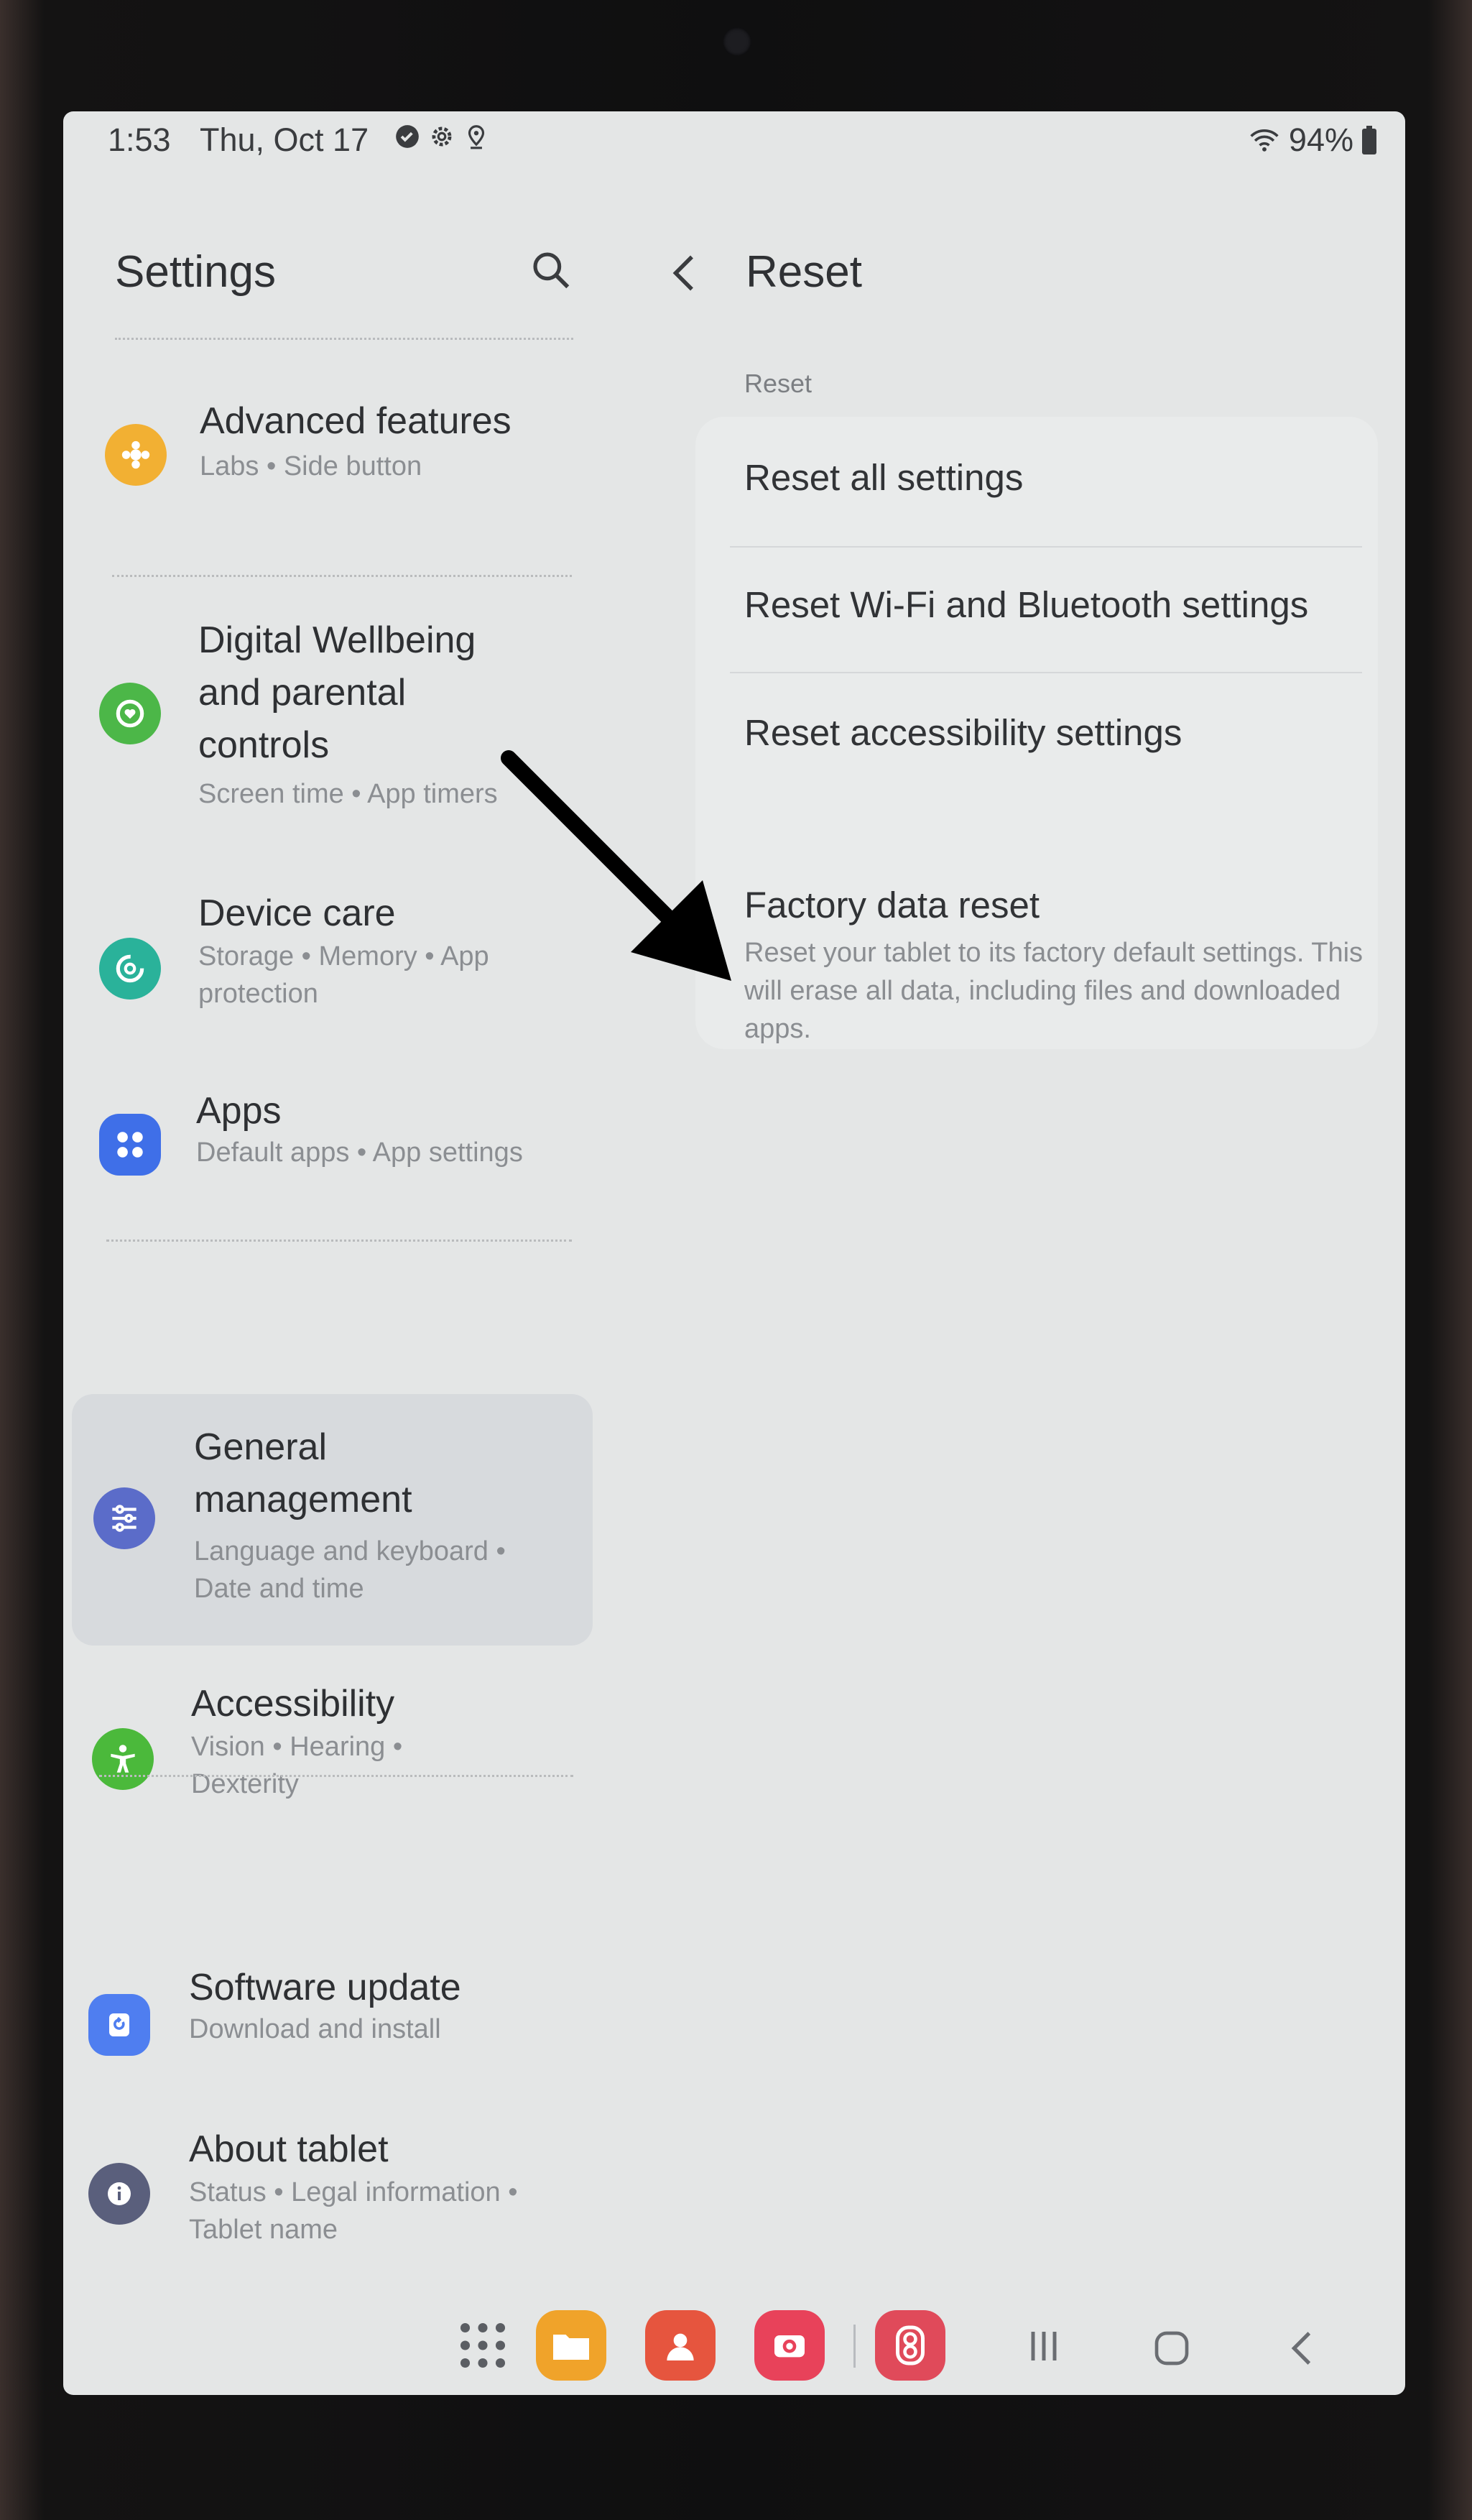  What do you see at coordinates (130, 969) in the screenshot?
I see `device-care-icon` at bounding box center [130, 969].